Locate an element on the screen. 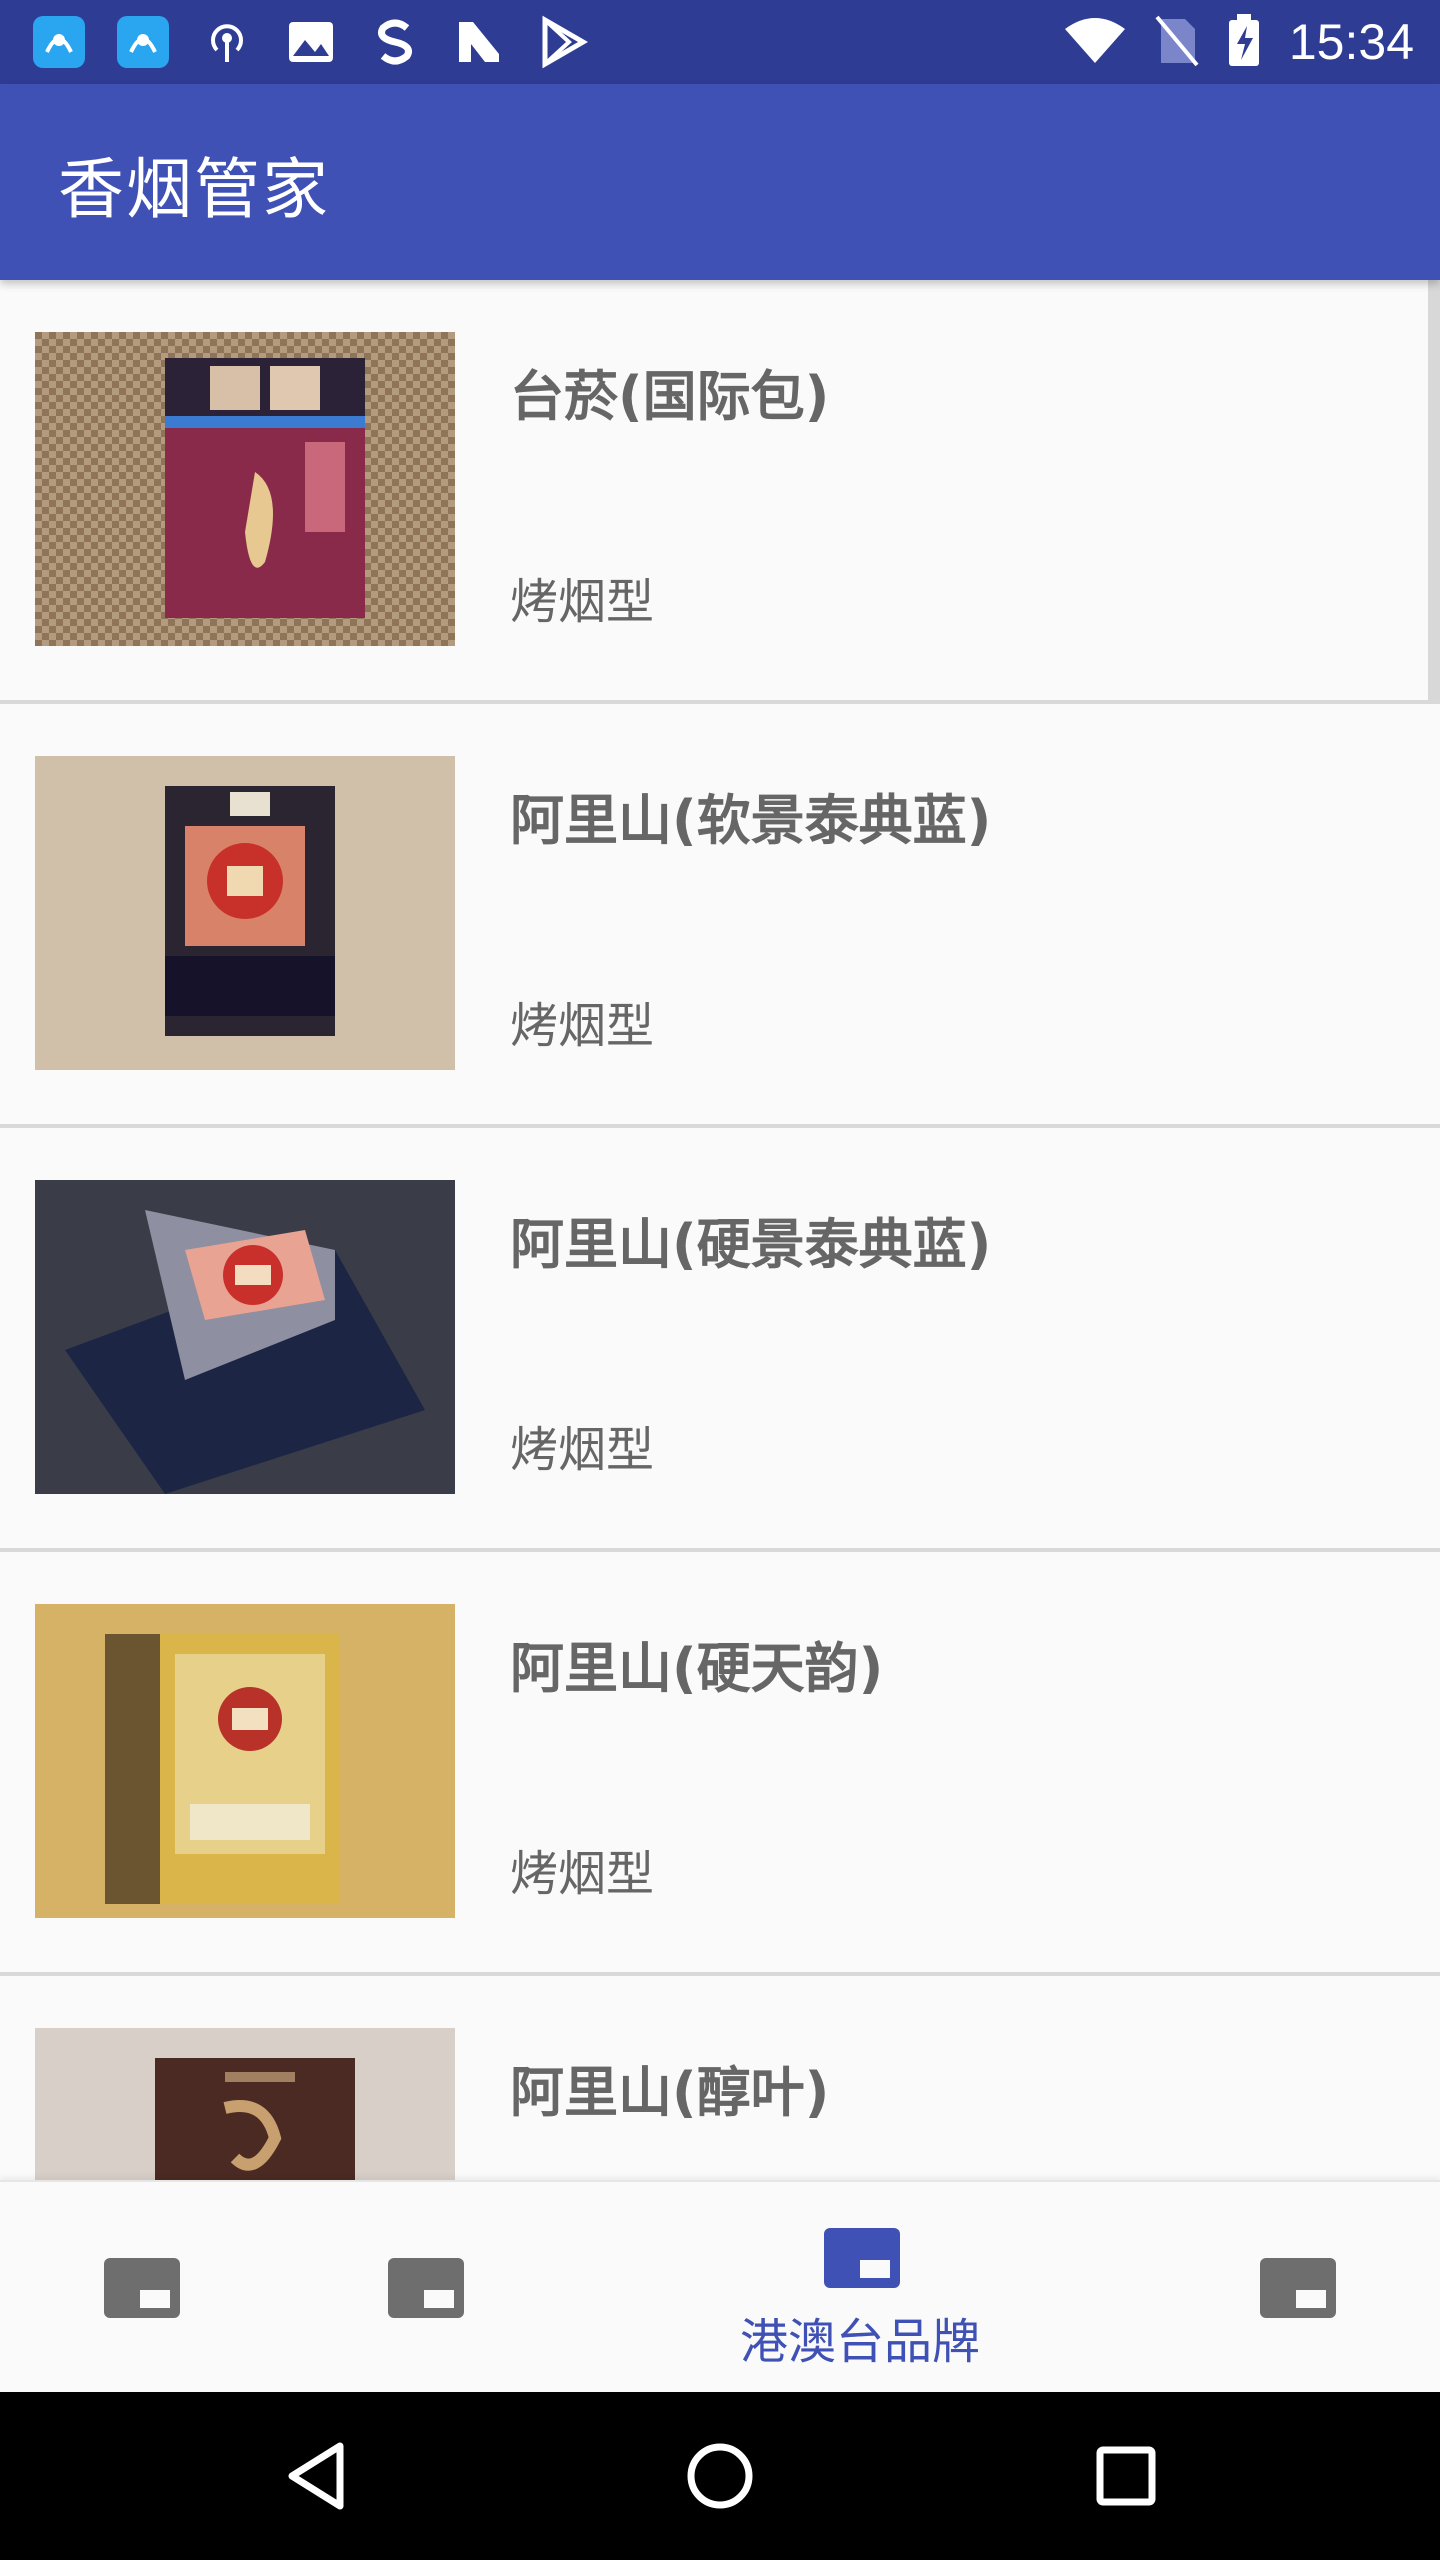  item-title: 阿里山(硬天韵) is located at coordinates (697, 1668).